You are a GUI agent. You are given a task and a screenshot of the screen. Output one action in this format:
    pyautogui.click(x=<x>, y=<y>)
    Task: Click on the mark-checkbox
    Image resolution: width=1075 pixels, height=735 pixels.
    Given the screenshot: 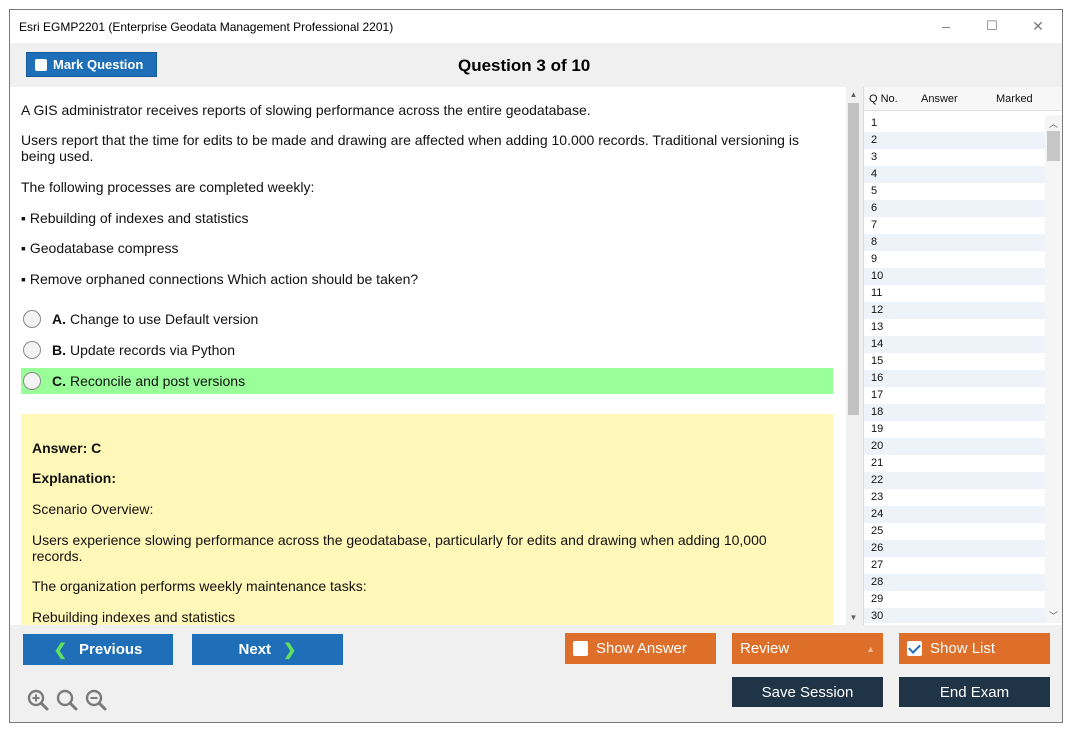 What is the action you would take?
    pyautogui.click(x=41, y=64)
    